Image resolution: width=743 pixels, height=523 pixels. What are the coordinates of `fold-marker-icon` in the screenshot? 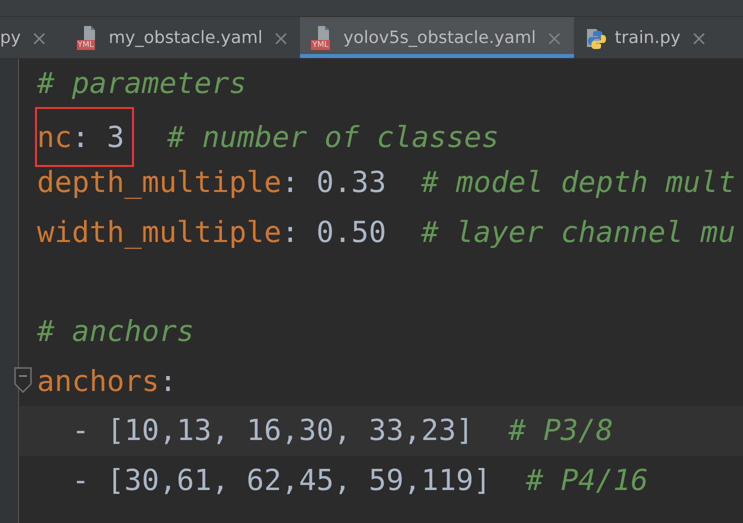 It's located at (23, 379).